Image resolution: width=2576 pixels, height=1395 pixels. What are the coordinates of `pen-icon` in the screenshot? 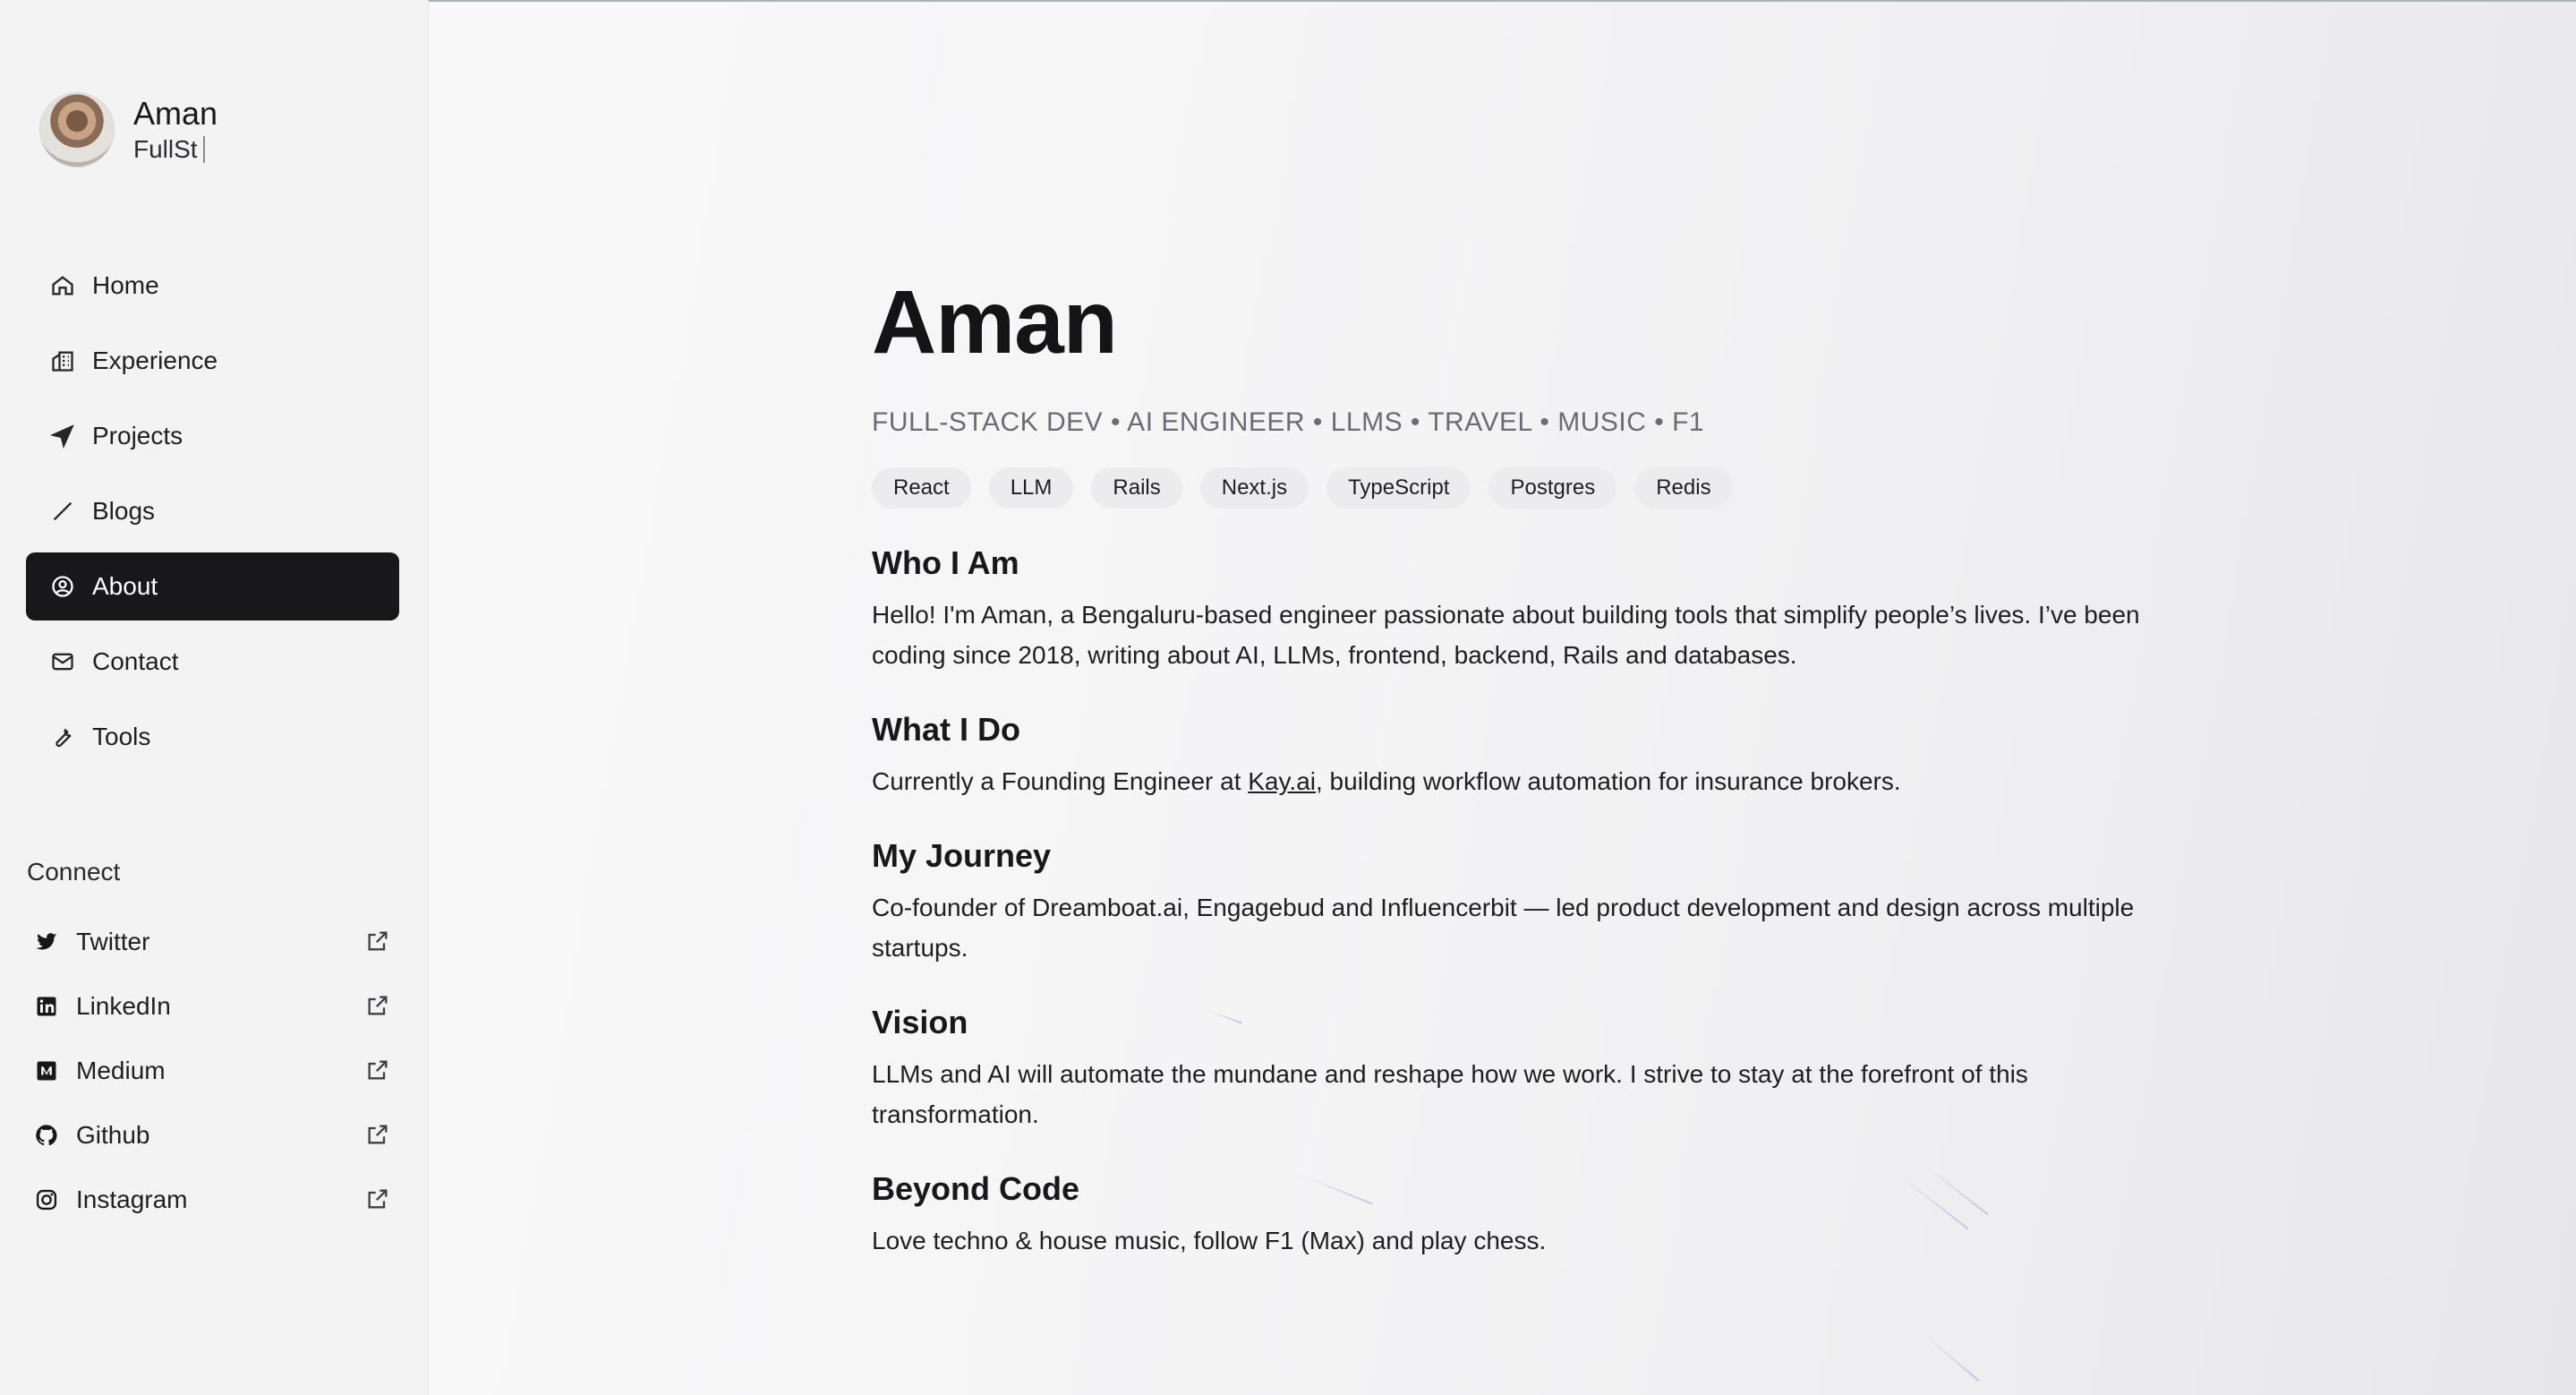 It's located at (62, 511).